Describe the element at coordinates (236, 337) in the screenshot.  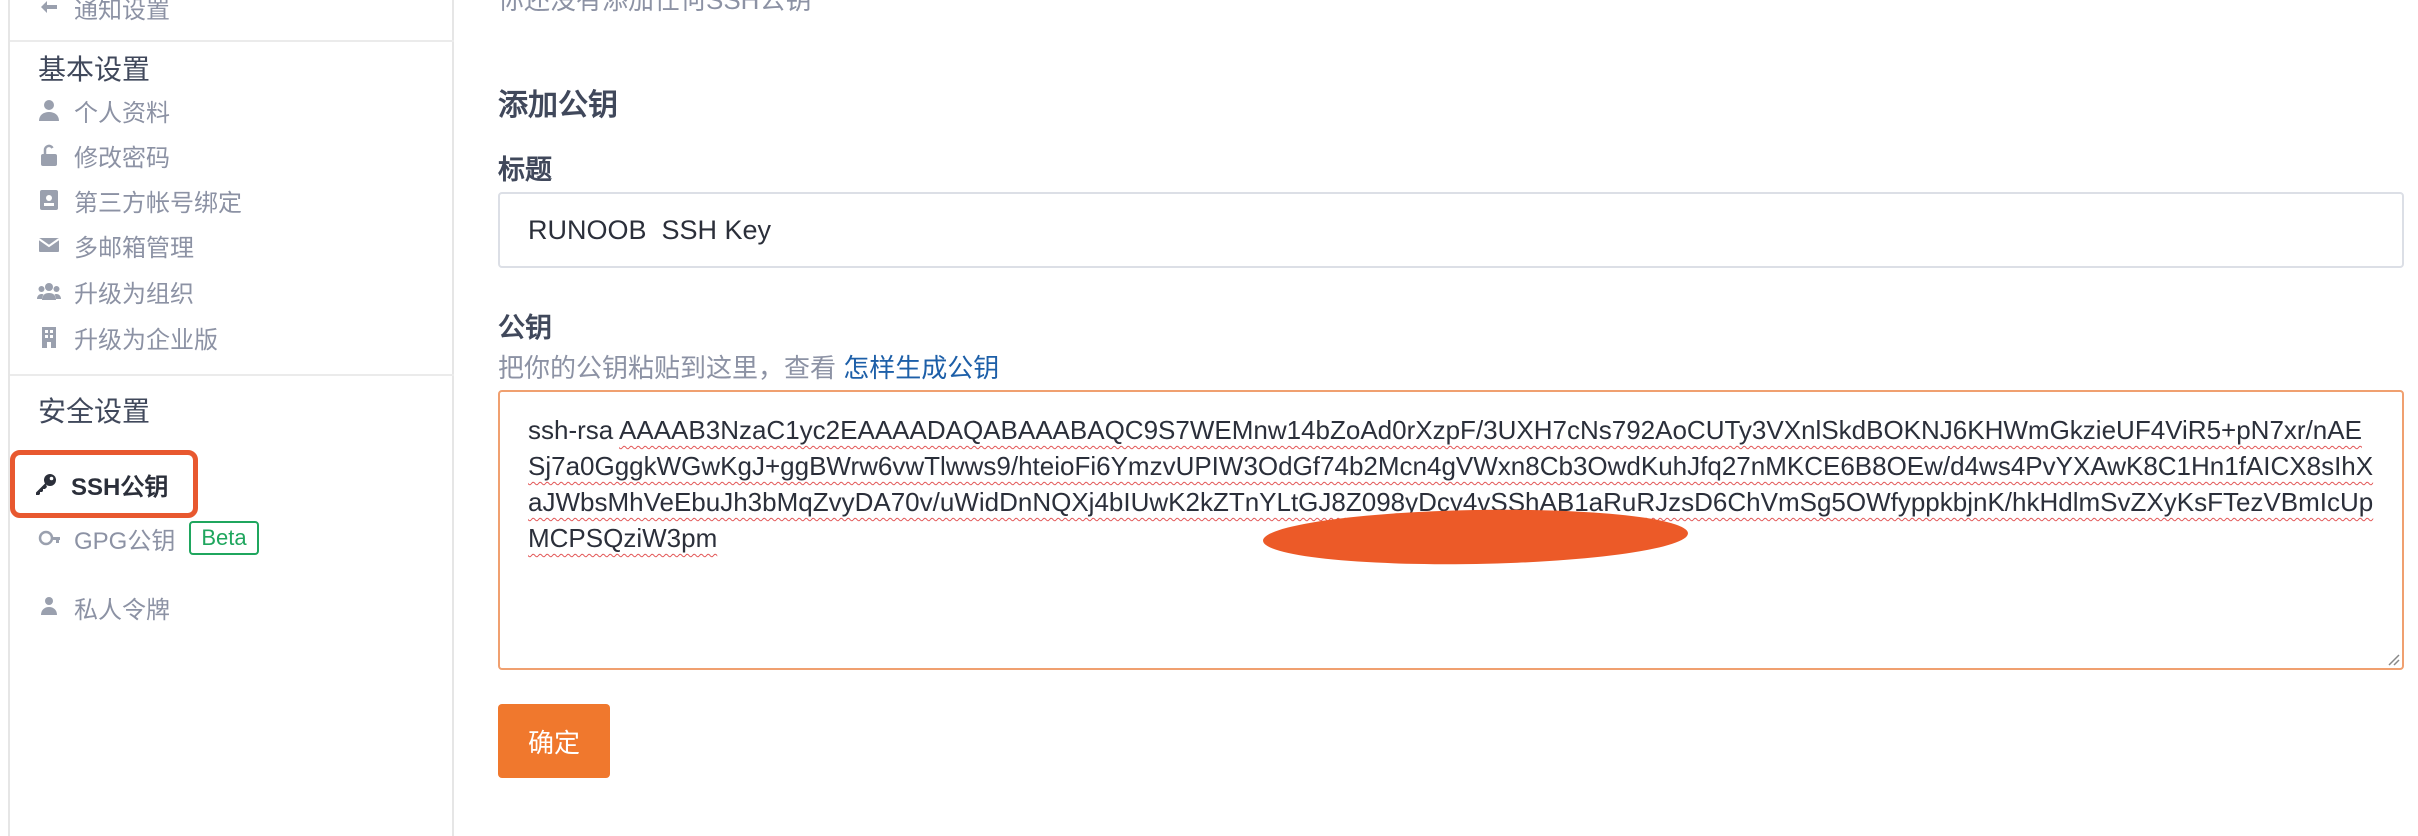
I see `sidebar-item-upgrade-enterprise: 升级为企业版` at that location.